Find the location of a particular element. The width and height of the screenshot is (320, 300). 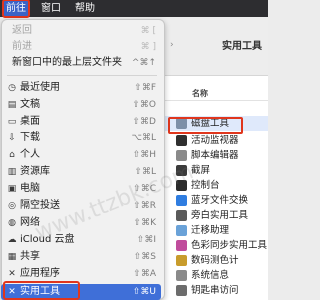

file-name: 活动监视器 is located at coordinates (215, 140).